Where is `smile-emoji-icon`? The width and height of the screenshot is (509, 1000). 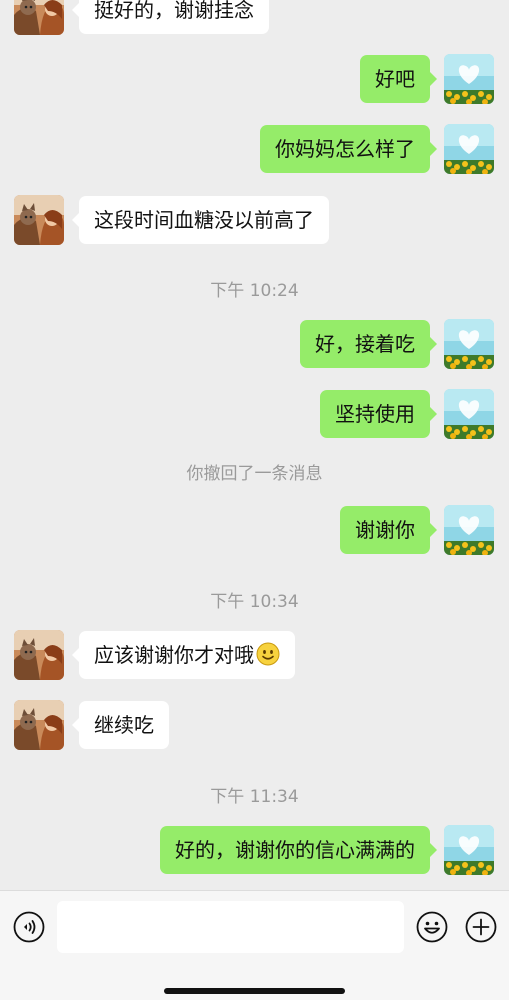 smile-emoji-icon is located at coordinates (268, 654).